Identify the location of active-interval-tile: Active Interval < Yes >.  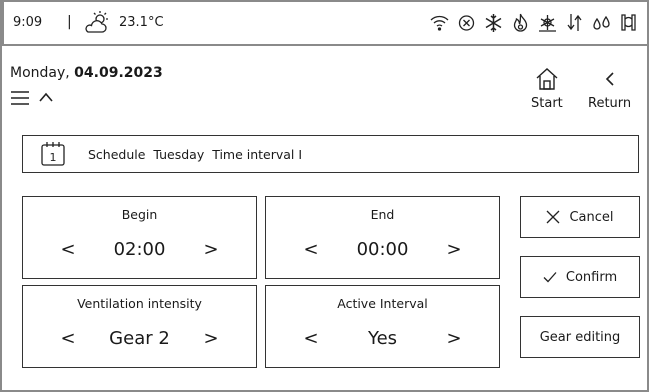
(382, 326).